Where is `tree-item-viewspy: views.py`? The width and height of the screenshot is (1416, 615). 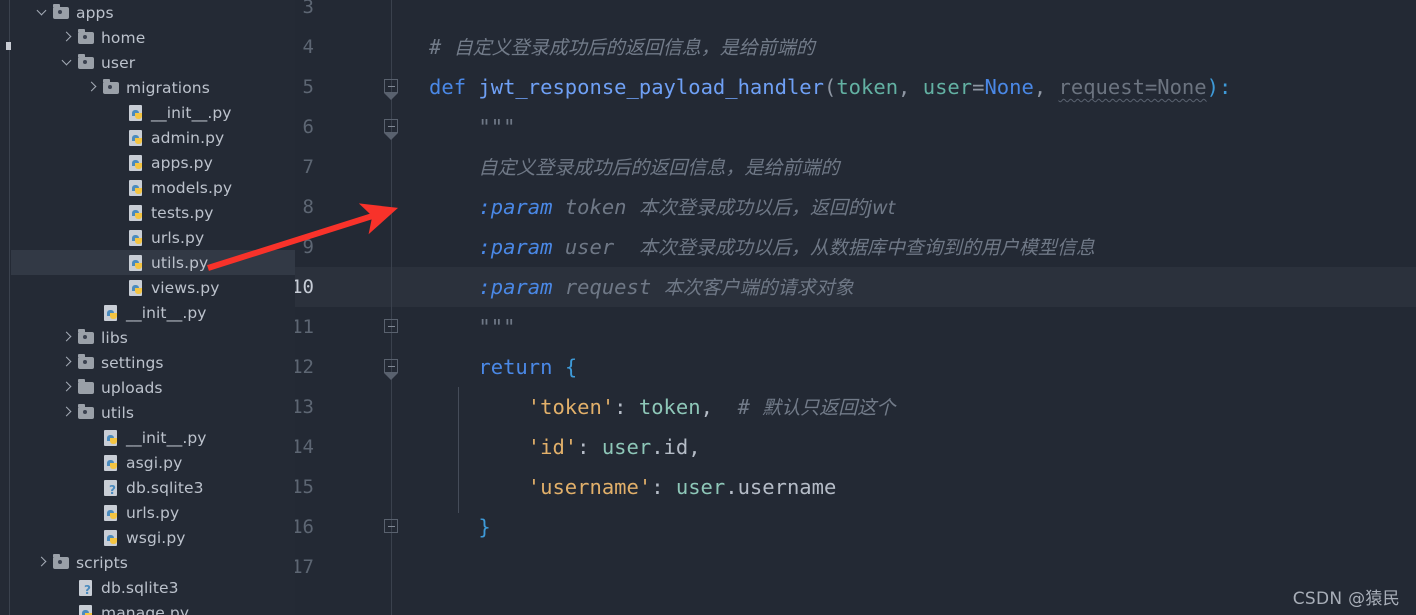
tree-item-viewspy: views.py is located at coordinates (153, 287).